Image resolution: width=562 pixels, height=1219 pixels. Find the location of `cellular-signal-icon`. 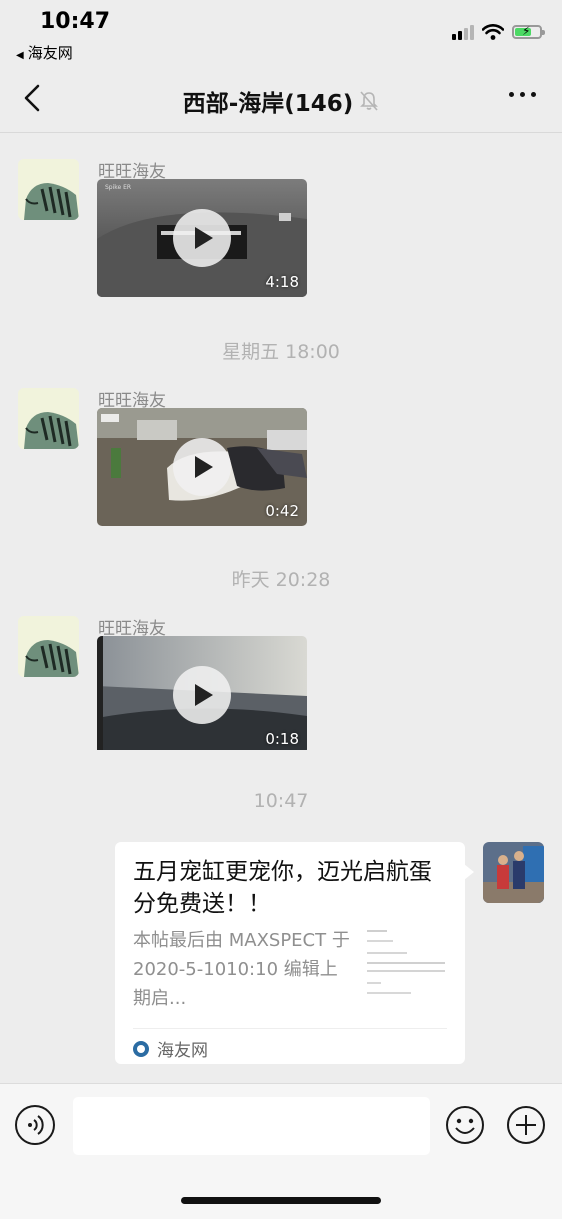

cellular-signal-icon is located at coordinates (463, 32).